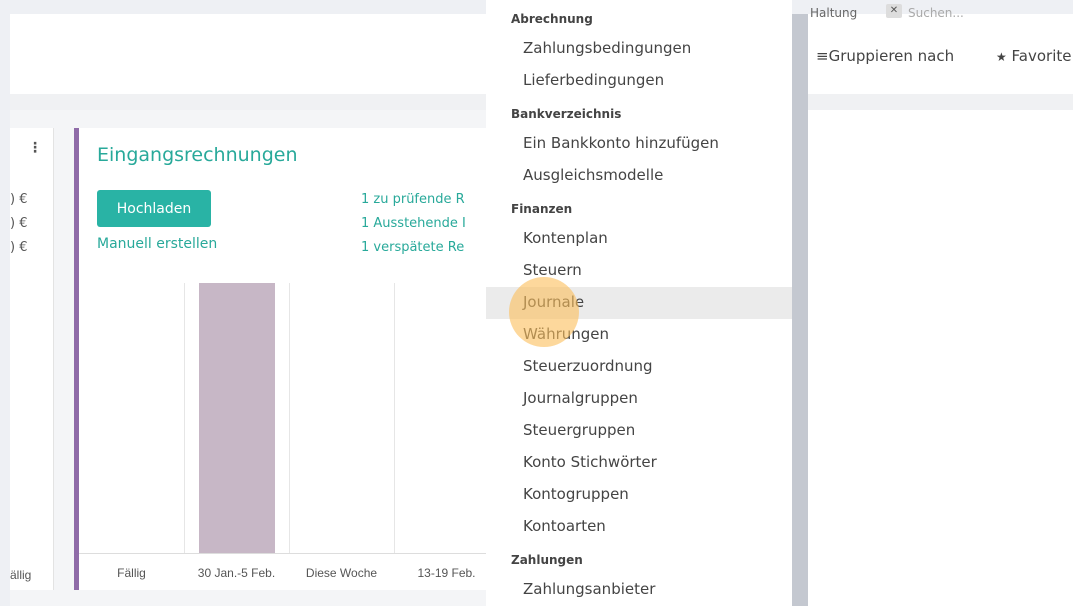 The width and height of the screenshot is (1073, 606). What do you see at coordinates (639, 399) in the screenshot?
I see `menu-item: Journalgruppen` at bounding box center [639, 399].